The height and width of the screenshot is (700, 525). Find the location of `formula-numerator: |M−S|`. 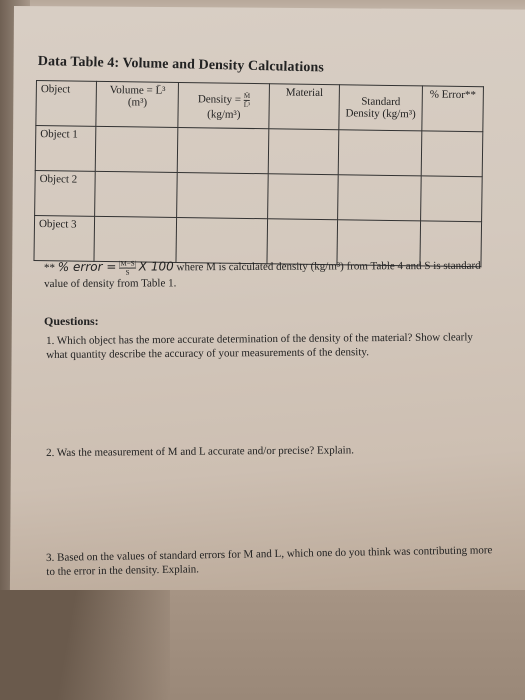

formula-numerator: |M−S| is located at coordinates (128, 264).